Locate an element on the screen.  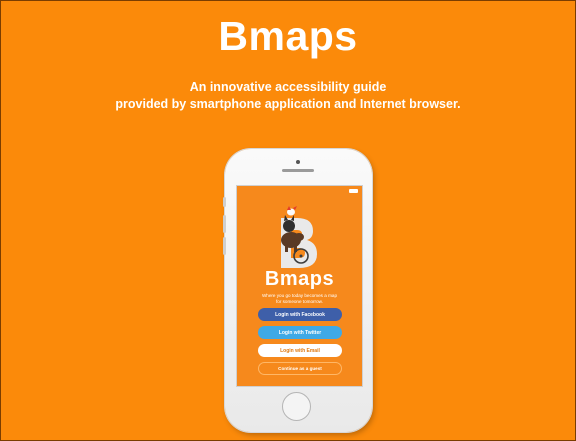
battery-icon is located at coordinates (353, 191).